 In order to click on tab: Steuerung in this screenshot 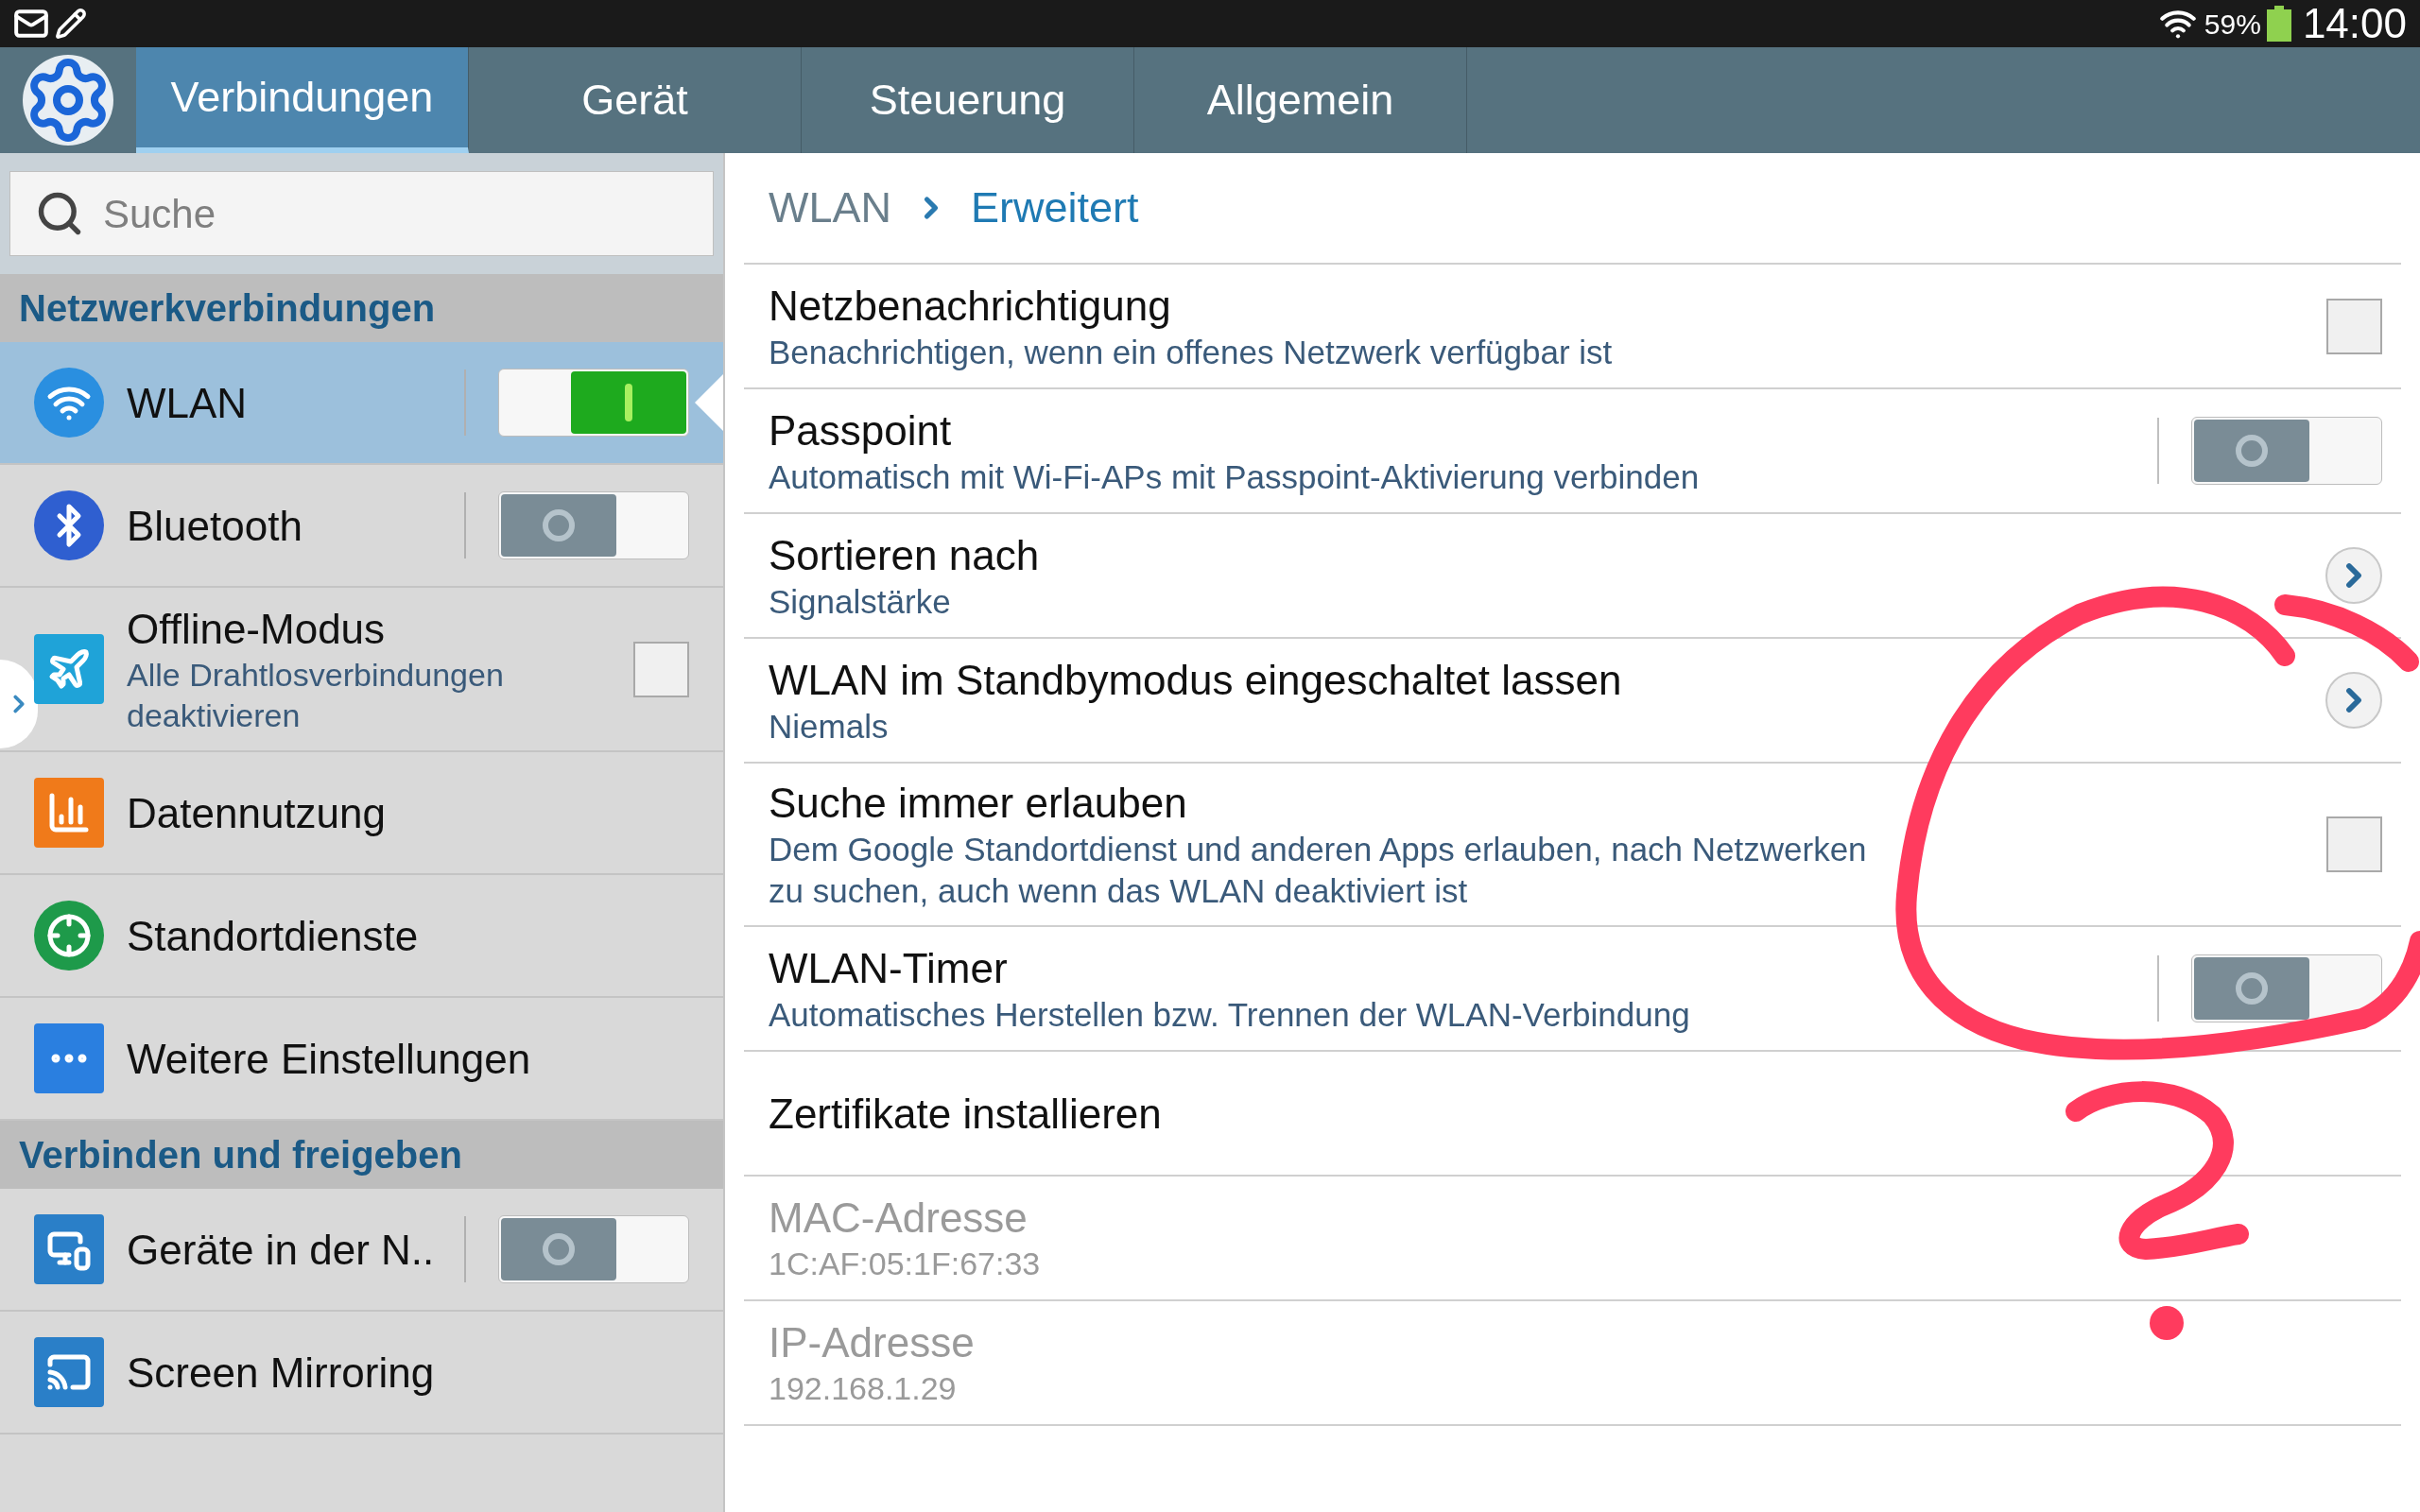, I will do `click(968, 100)`.